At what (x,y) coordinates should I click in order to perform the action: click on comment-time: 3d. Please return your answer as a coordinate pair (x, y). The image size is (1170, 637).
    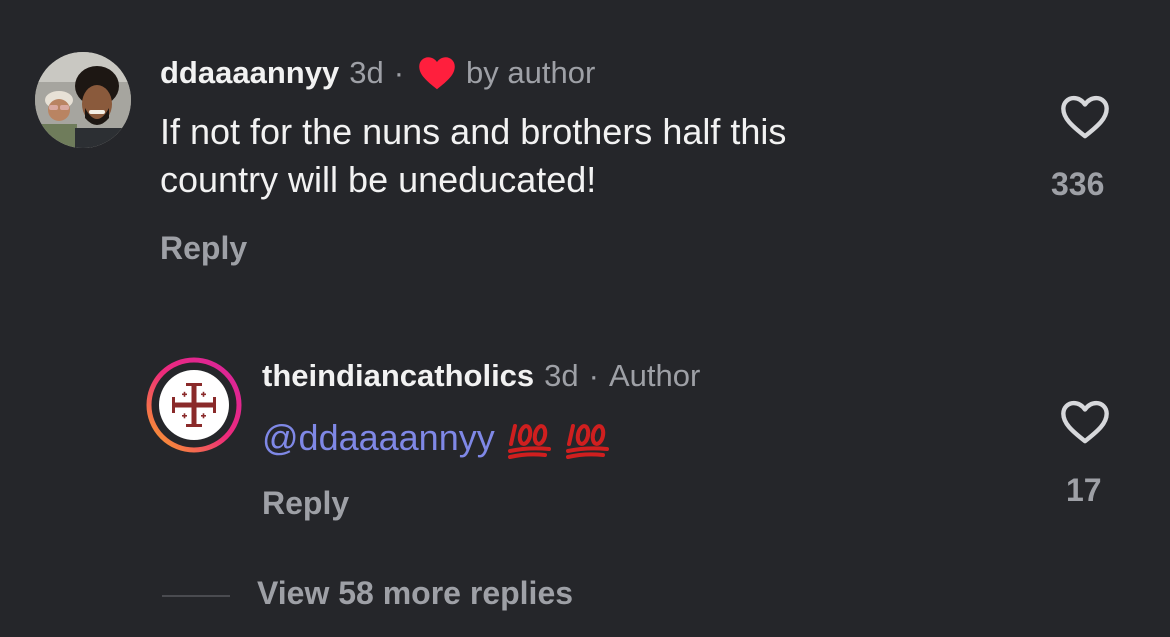
    Looking at the image, I should click on (366, 72).